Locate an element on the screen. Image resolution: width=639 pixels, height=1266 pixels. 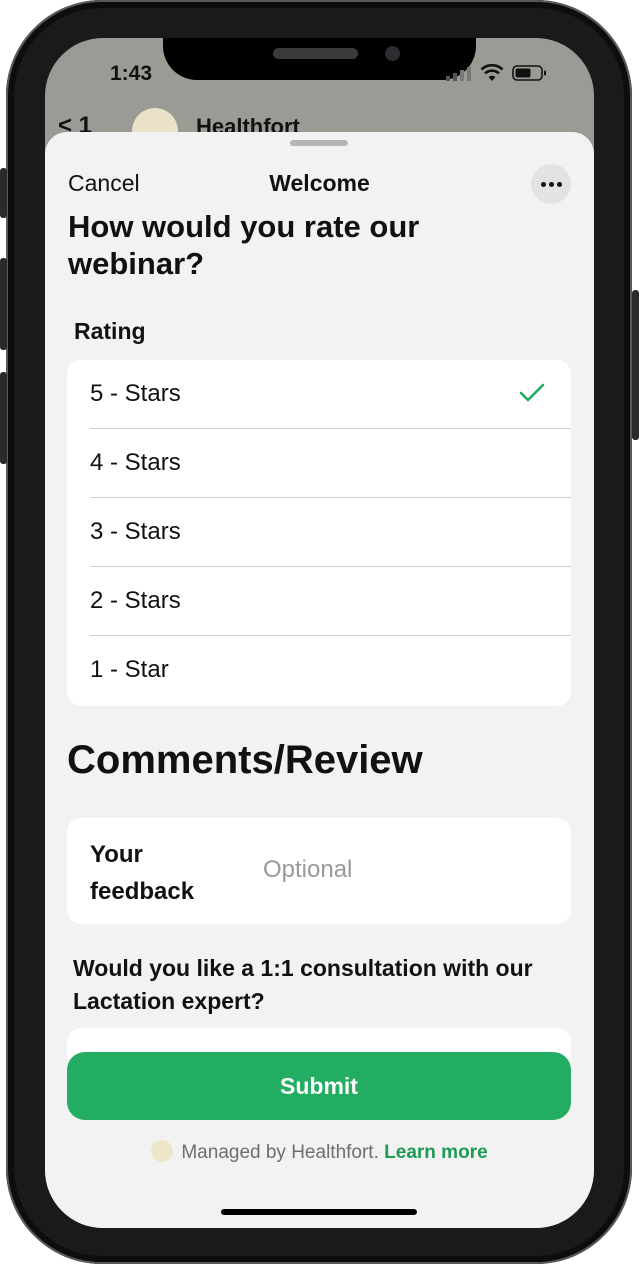
volume-up-button is located at coordinates (3, 304).